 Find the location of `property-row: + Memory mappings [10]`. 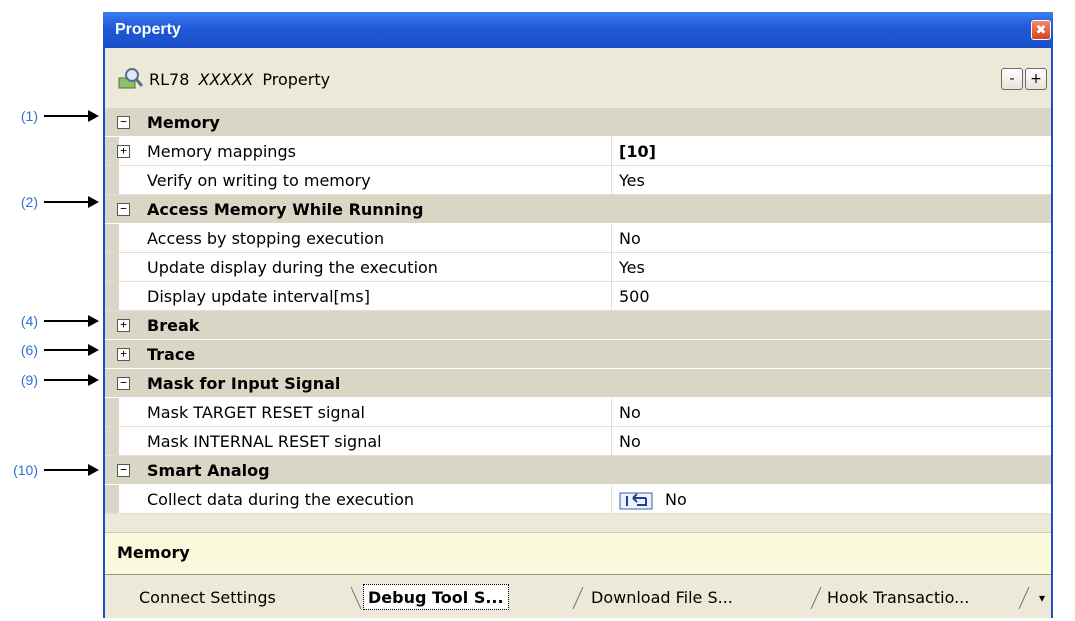

property-row: + Memory mappings [10] is located at coordinates (578, 151).